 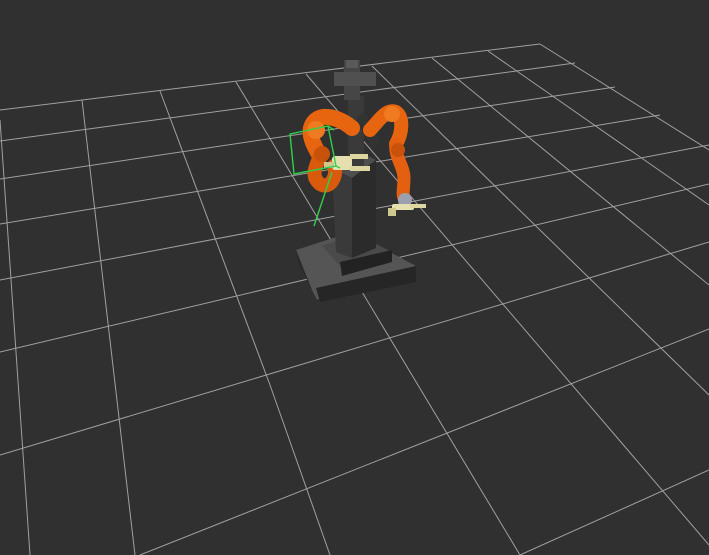 What do you see at coordinates (355, 79) in the screenshot?
I see `pedestal-cross-horizontal` at bounding box center [355, 79].